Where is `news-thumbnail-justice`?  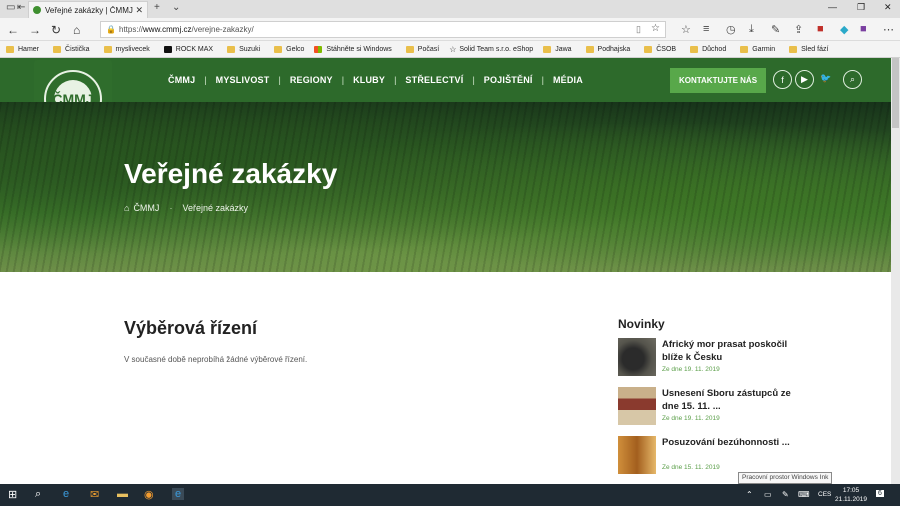
news-thumbnail-justice is located at coordinates (637, 455).